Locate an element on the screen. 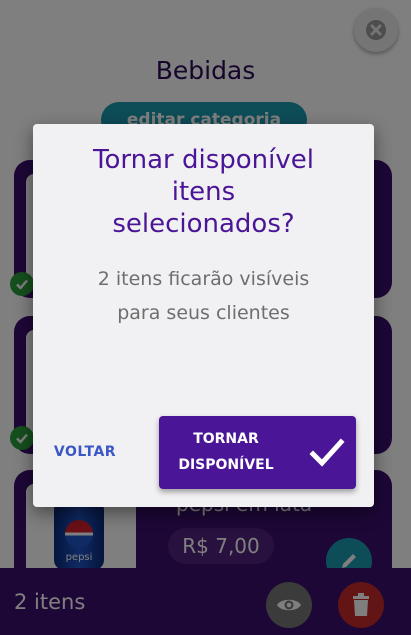  dialog-message-line: para seus clientes is located at coordinates (203, 313).